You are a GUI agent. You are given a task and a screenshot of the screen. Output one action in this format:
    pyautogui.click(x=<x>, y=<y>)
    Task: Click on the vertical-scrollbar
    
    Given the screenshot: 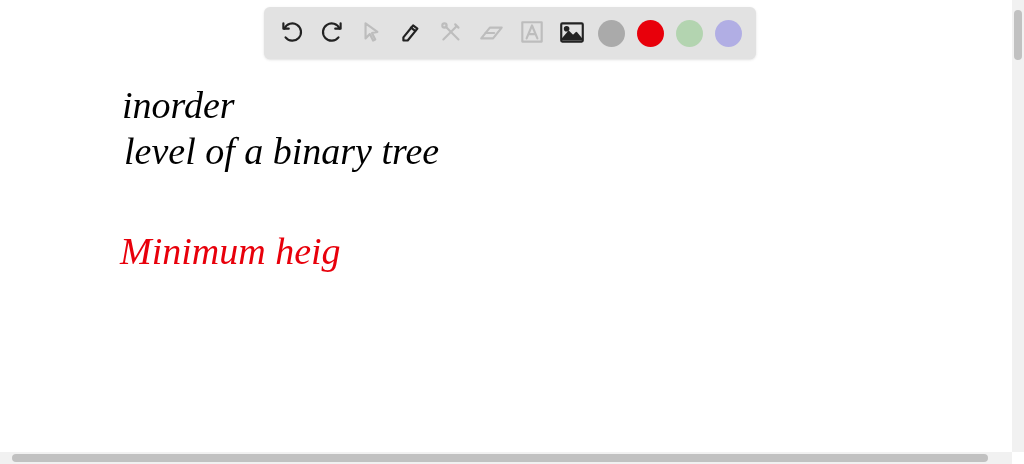 What is the action you would take?
    pyautogui.click(x=1018, y=226)
    